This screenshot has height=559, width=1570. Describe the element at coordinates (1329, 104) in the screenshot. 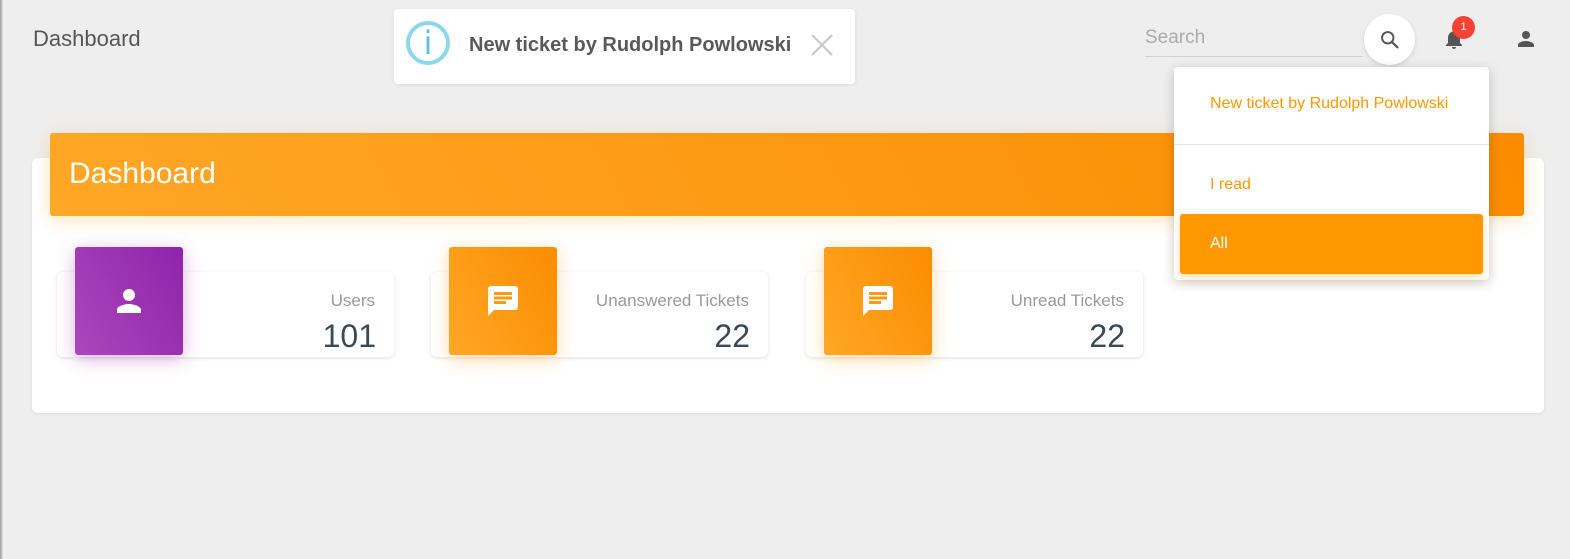

I see `dropdown-item-notification: New ticket by Rudolph Powlowski` at that location.